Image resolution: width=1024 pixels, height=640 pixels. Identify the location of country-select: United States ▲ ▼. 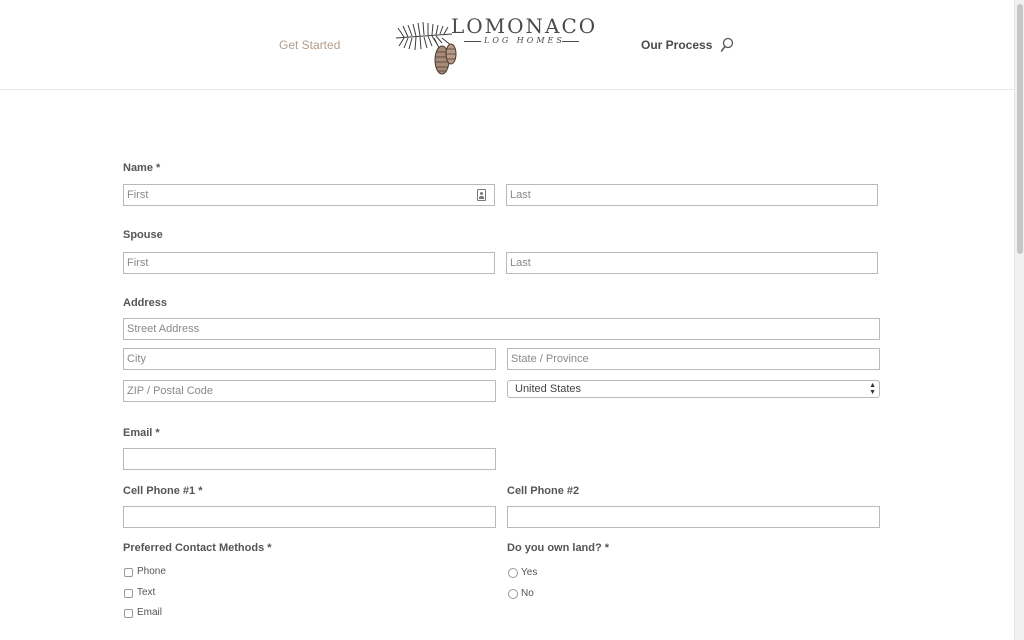
(693, 389).